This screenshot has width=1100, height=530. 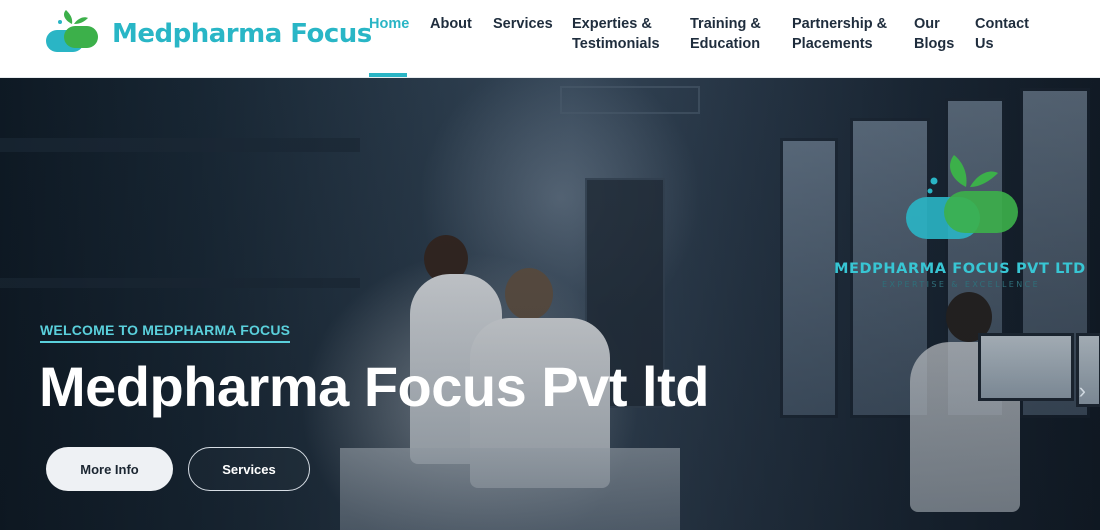 I want to click on nav-experties-testimonials: Experties & Testimonials, so click(x=616, y=34).